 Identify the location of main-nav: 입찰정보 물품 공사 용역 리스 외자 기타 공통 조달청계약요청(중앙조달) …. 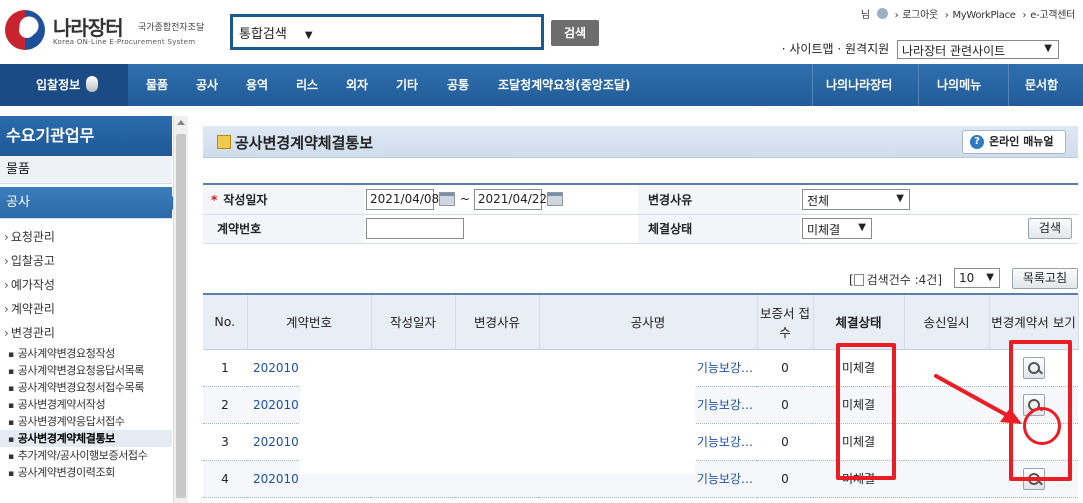
(541, 85).